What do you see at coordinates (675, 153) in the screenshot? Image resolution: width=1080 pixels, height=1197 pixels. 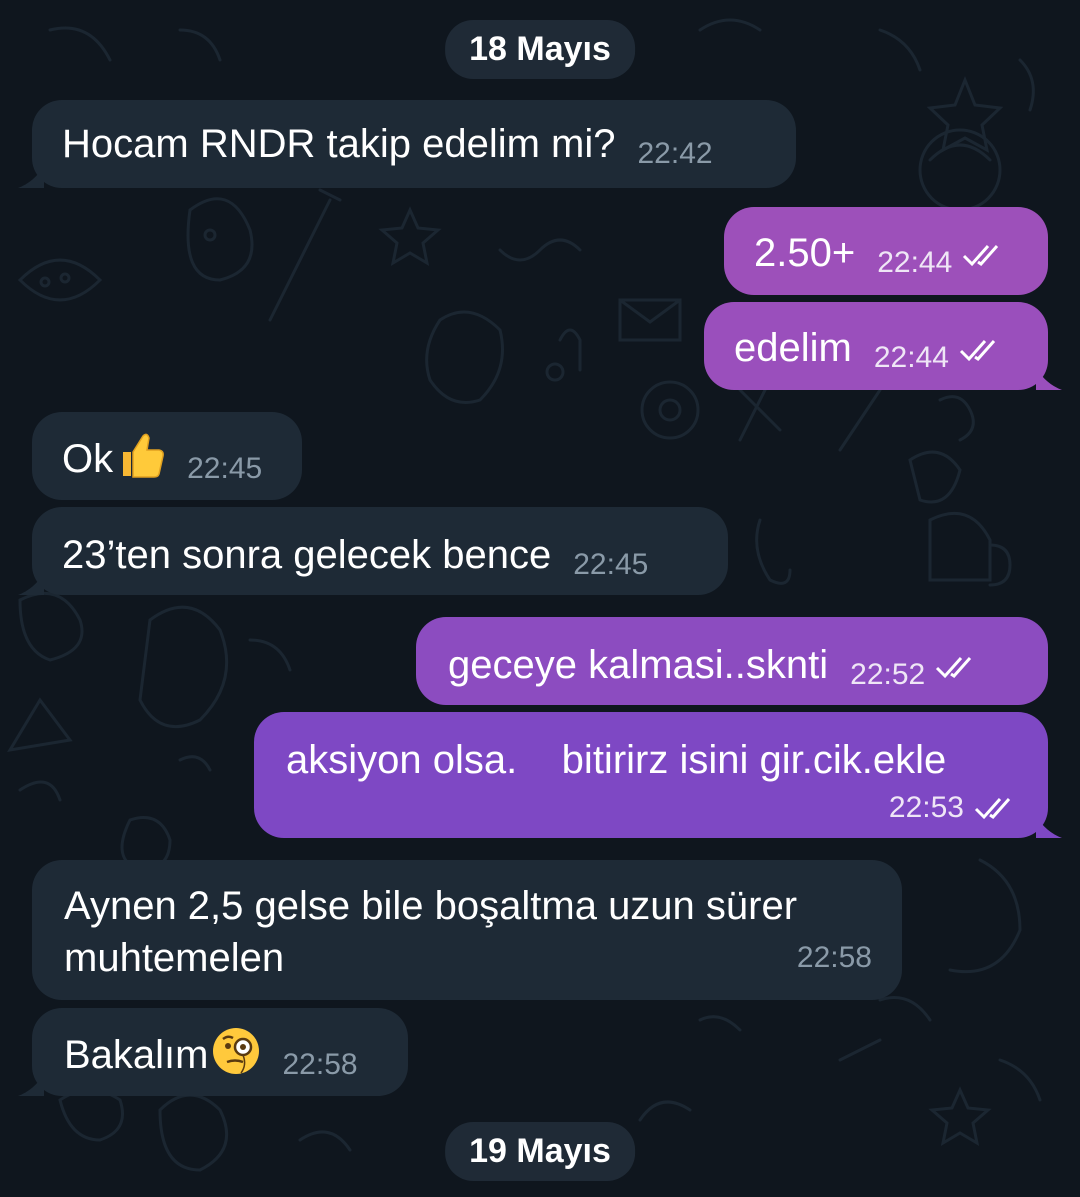 I see `message-time: 22:42` at bounding box center [675, 153].